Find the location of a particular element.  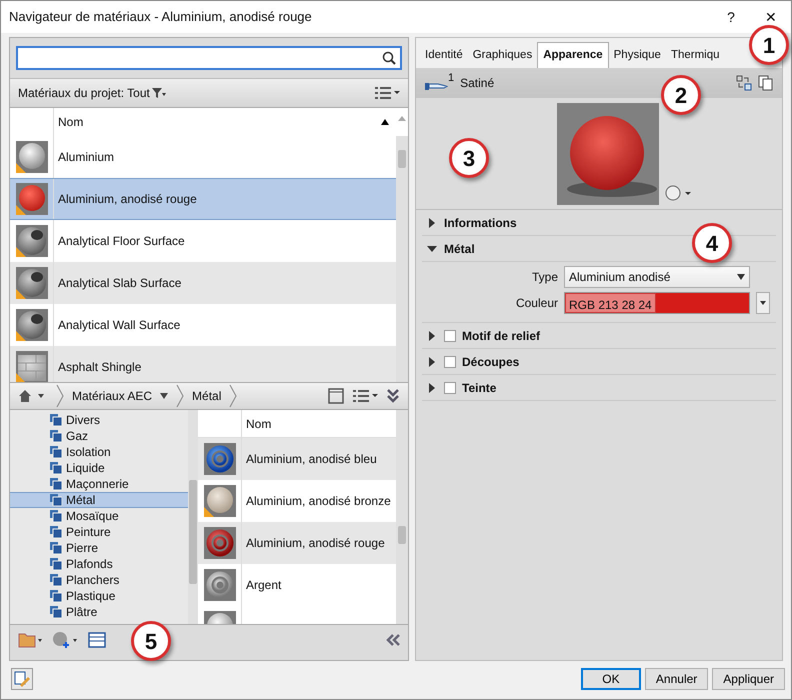

edit-icon is located at coordinates (22, 679).